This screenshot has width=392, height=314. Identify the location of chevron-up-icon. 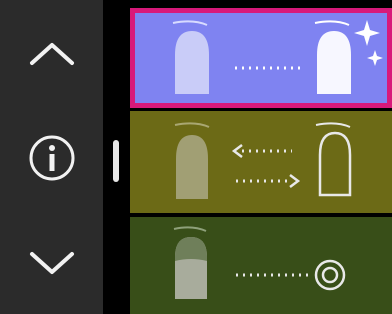
(51, 53).